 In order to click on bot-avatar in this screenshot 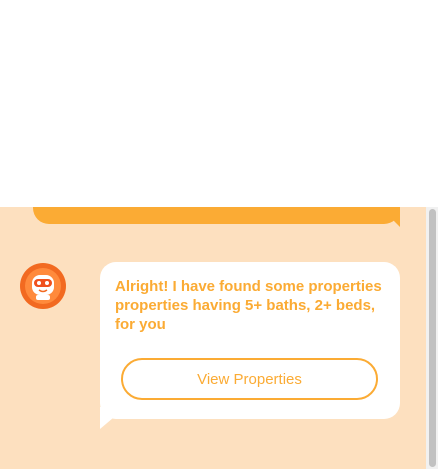, I will do `click(43, 286)`.